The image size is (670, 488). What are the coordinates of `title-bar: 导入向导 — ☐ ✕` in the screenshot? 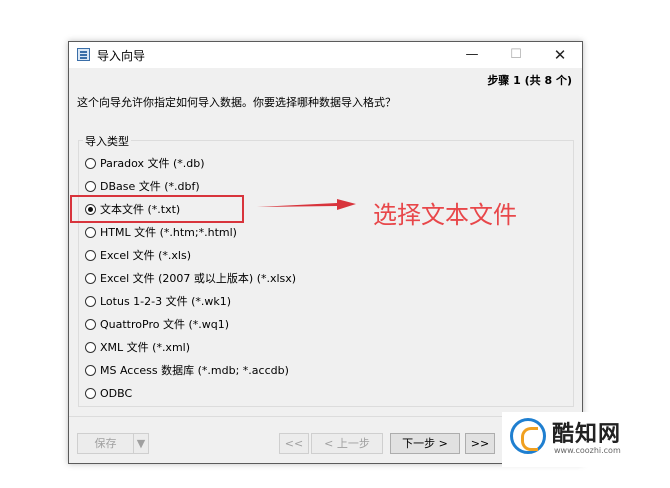 It's located at (325, 55).